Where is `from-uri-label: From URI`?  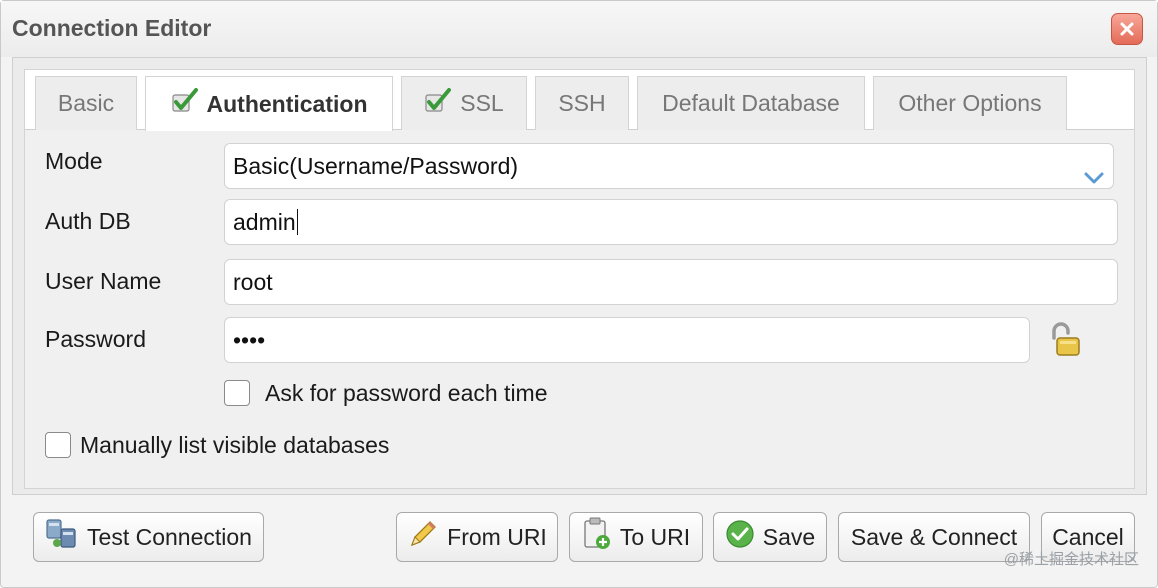 from-uri-label: From URI is located at coordinates (497, 536).